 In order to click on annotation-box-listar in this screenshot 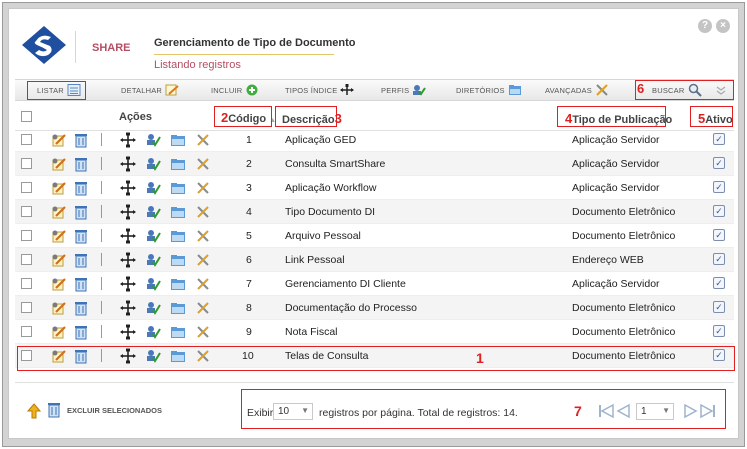, I will do `click(56, 90)`.